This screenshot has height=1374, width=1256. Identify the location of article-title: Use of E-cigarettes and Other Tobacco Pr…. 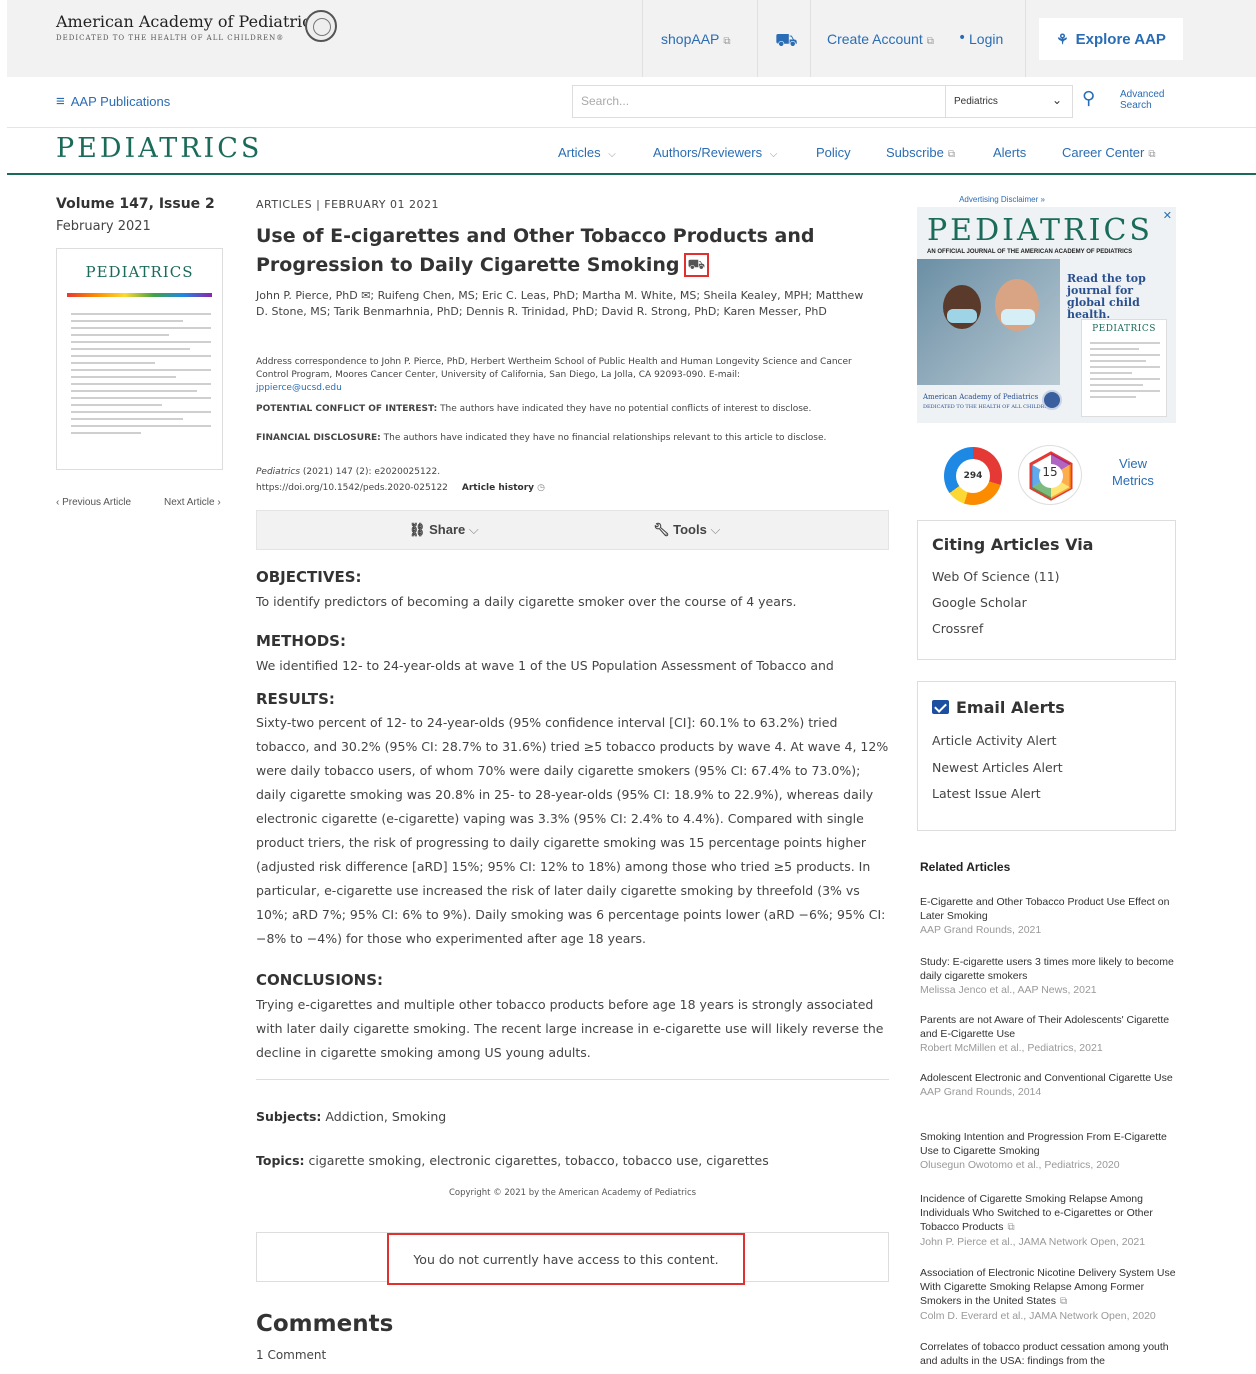
(576, 251).